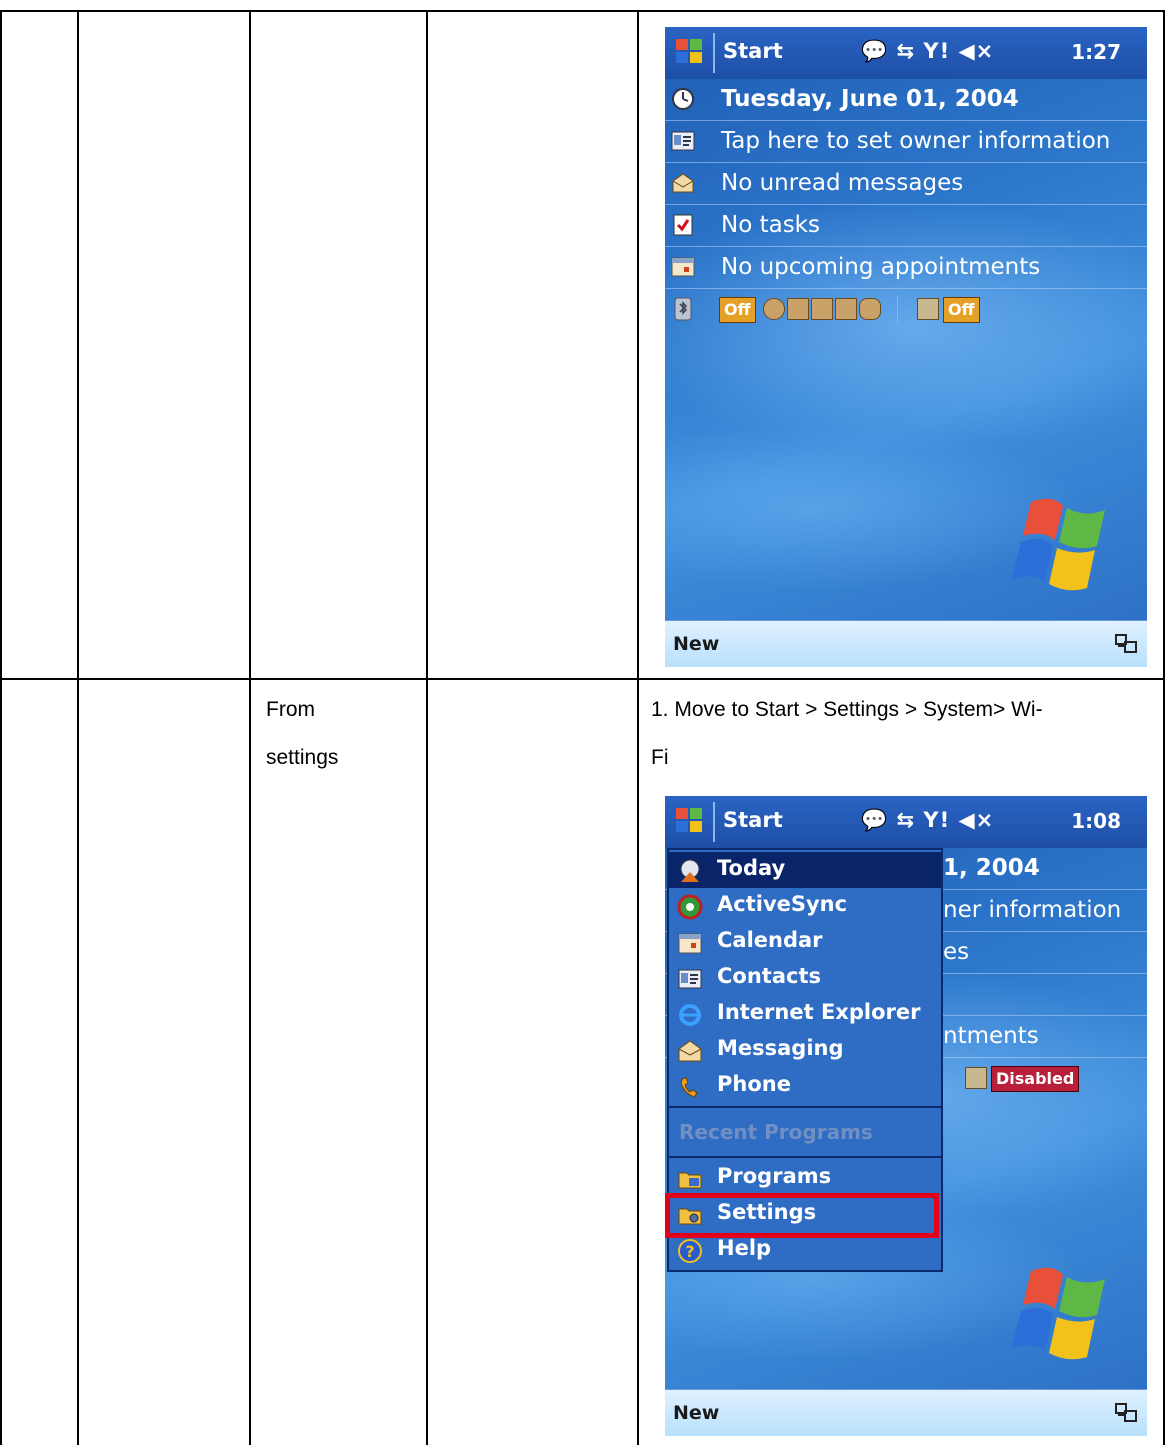  What do you see at coordinates (991, 868) in the screenshot?
I see `partial-date-text: 1, 2004` at bounding box center [991, 868].